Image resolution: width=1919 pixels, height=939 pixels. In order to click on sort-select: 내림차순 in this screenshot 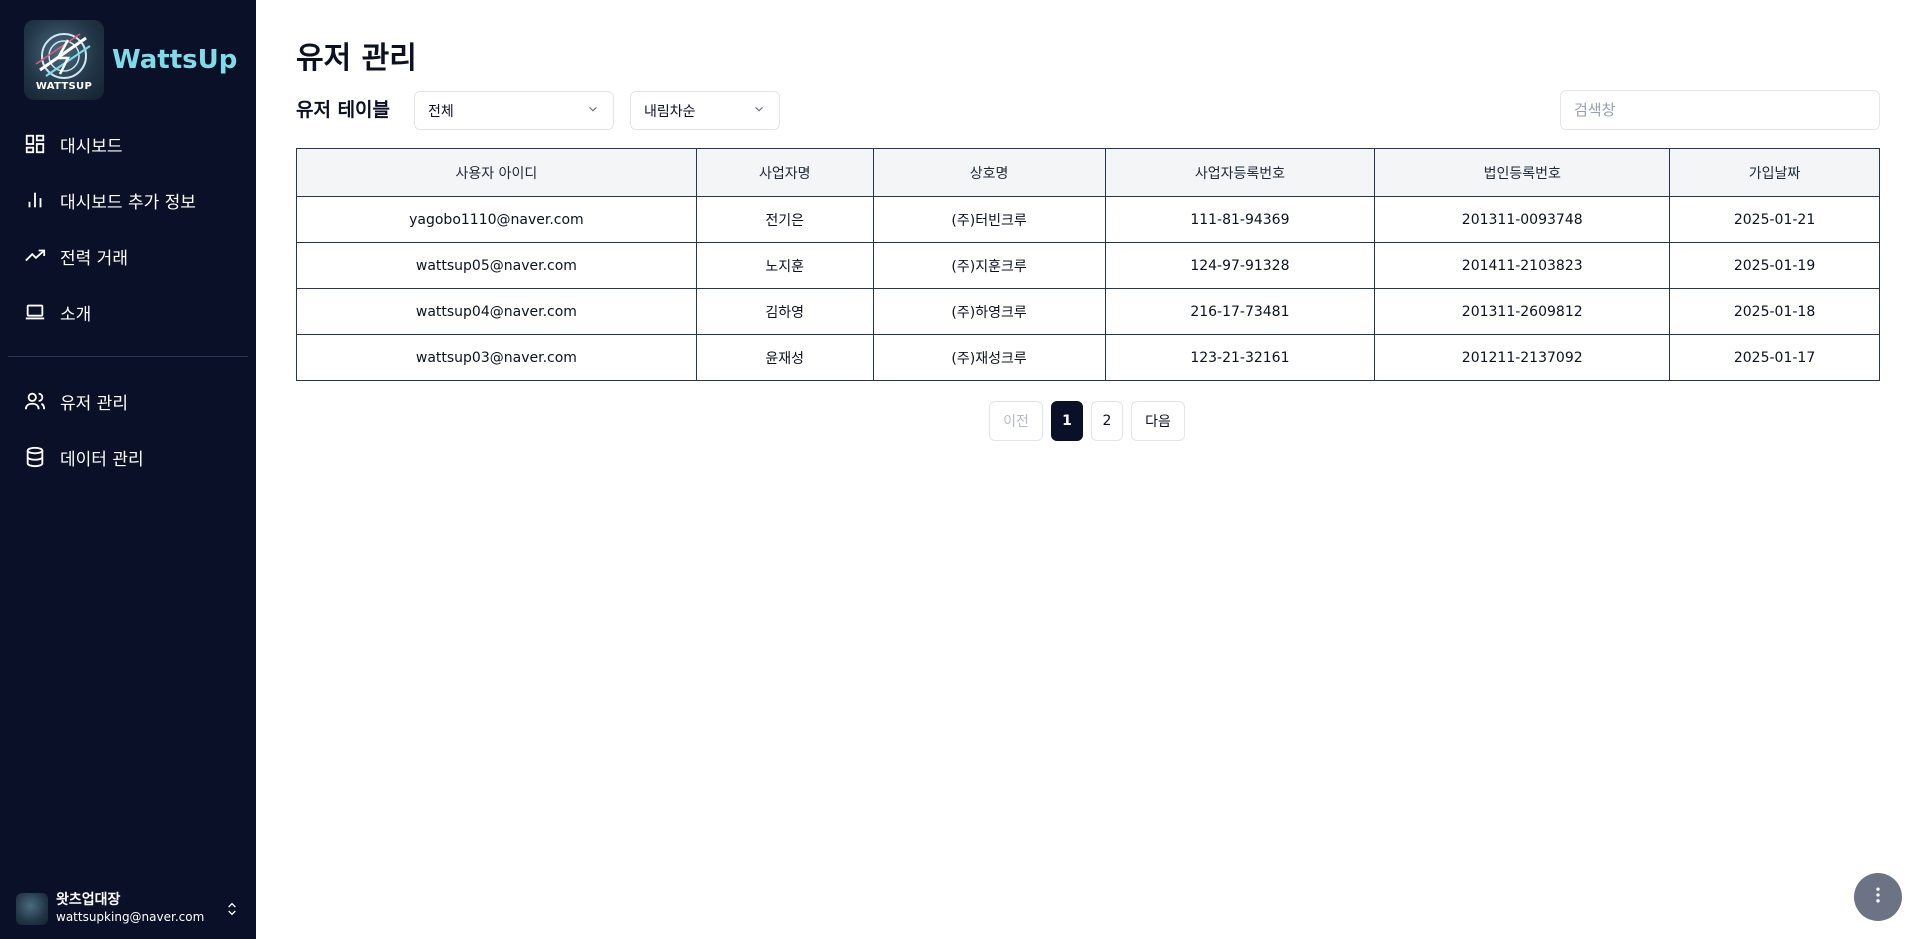, I will do `click(705, 110)`.